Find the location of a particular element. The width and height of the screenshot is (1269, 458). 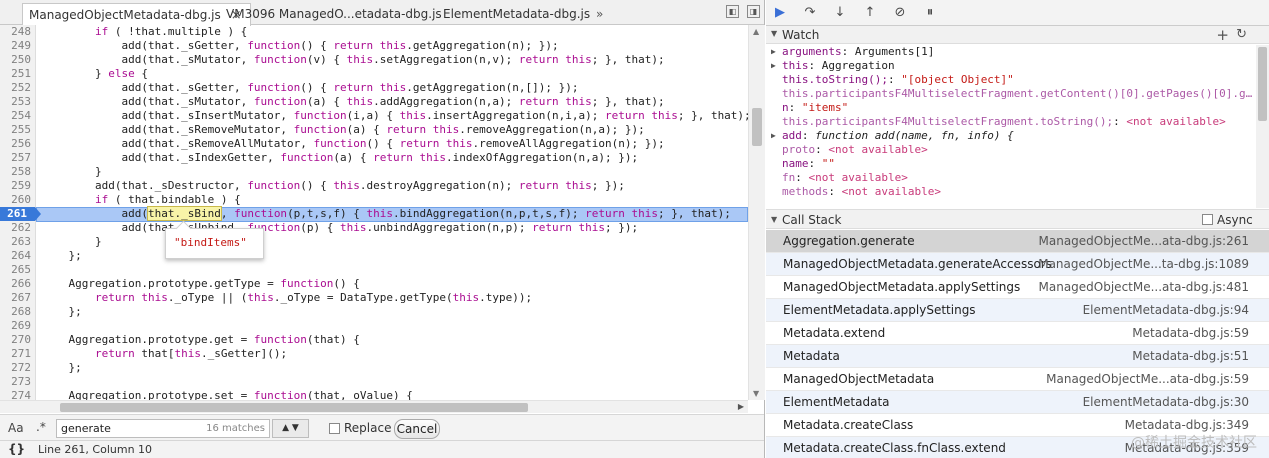

watch-expression: name: "" is located at coordinates (1011, 164).